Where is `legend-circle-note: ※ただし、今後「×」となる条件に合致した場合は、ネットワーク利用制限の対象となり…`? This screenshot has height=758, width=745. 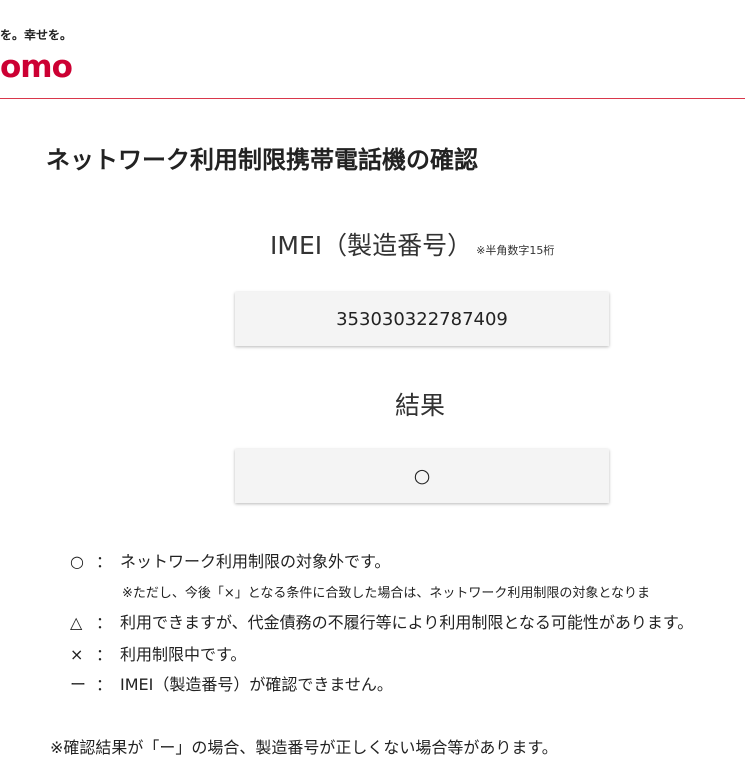 legend-circle-note: ※ただし、今後「×」となる条件に合致した場合は、ネットワーク利用制限の対象となり… is located at coordinates (386, 593).